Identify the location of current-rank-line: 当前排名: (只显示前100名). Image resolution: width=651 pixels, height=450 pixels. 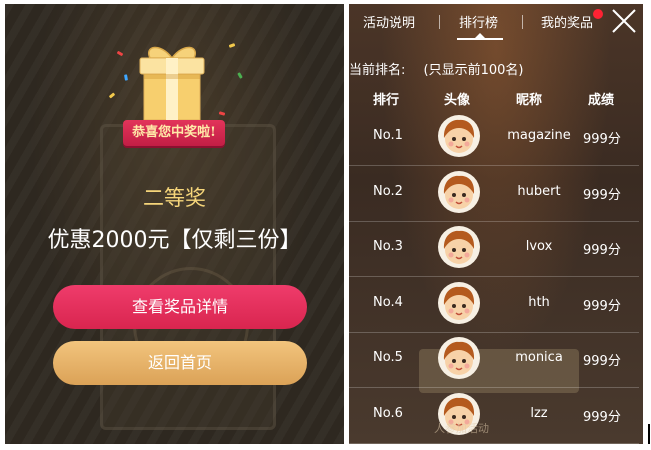
(436, 68).